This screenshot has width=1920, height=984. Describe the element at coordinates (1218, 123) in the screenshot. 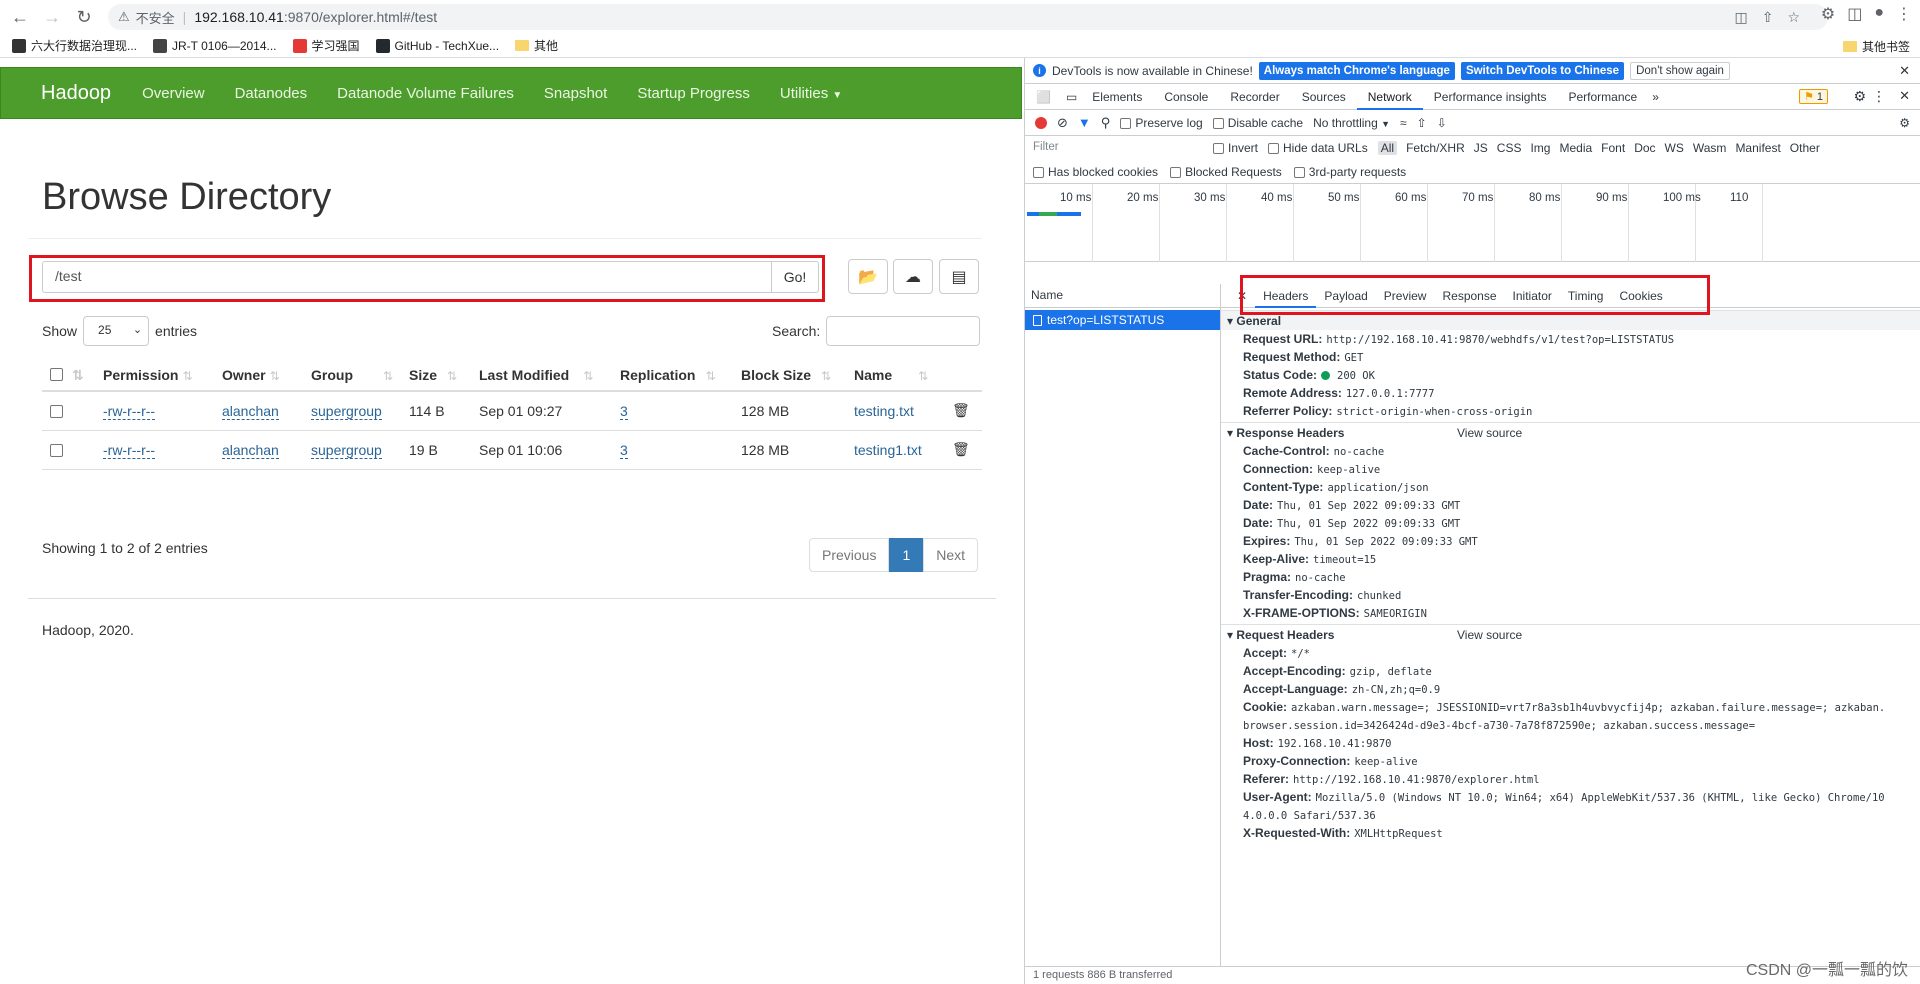

I see `disable-cache-checkbox` at that location.